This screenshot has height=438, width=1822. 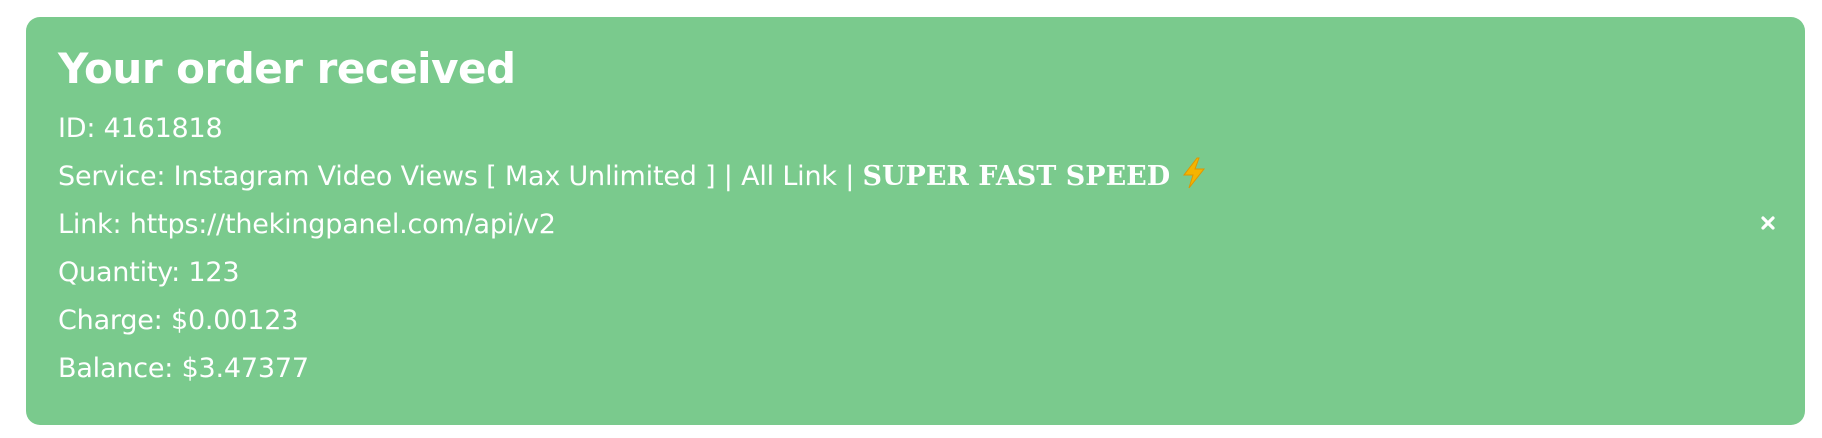 What do you see at coordinates (140, 128) in the screenshot?
I see `order-id: ID: 4161818` at bounding box center [140, 128].